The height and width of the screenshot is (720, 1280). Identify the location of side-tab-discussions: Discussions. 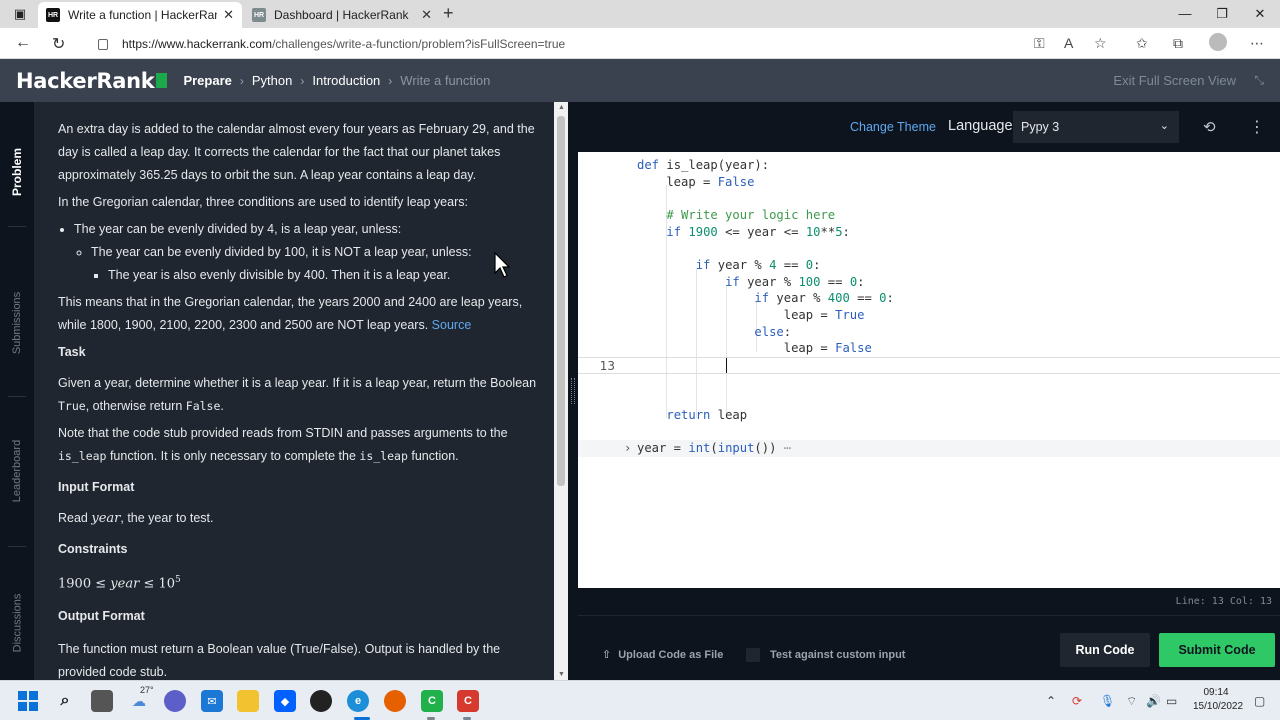
(17, 623).